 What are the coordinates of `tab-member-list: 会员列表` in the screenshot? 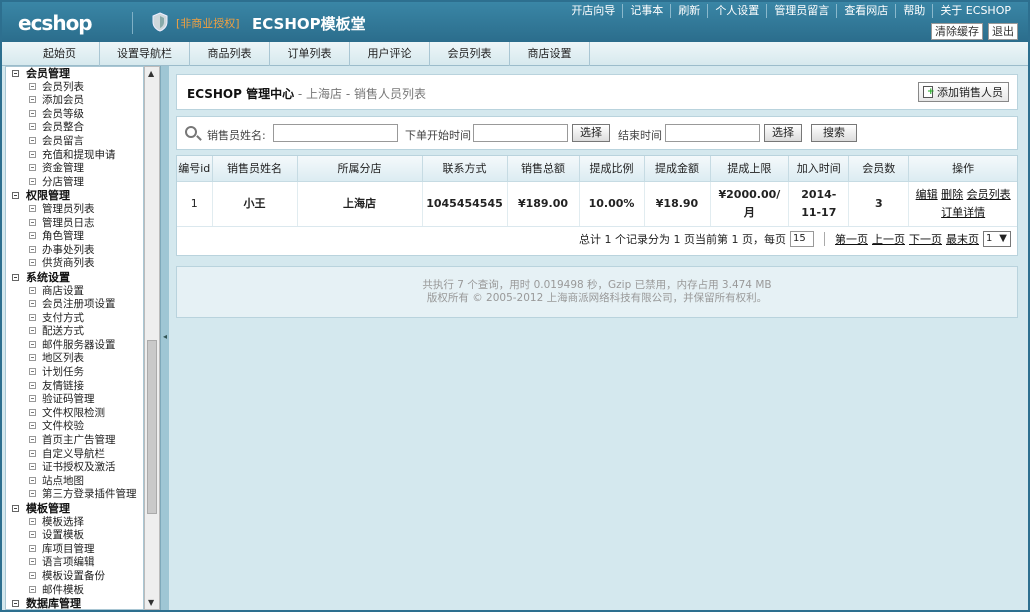 It's located at (470, 54).